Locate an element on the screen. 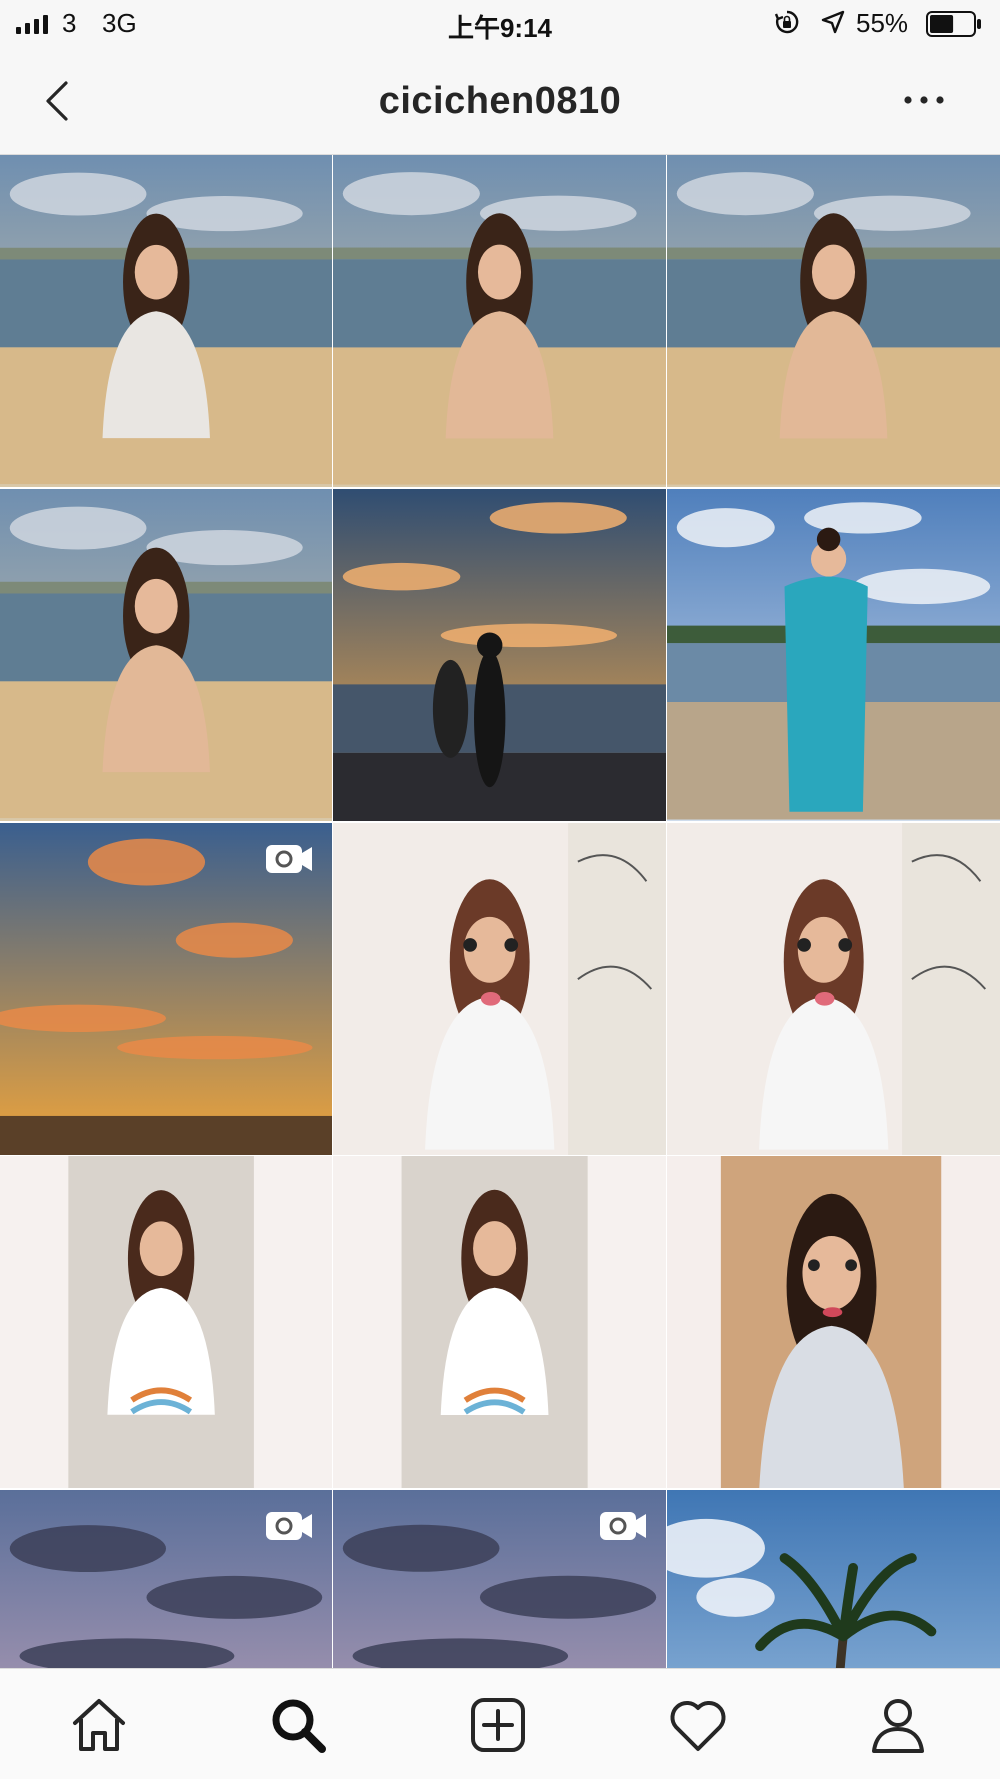  more-horizontal-icon is located at coordinates (924, 100).